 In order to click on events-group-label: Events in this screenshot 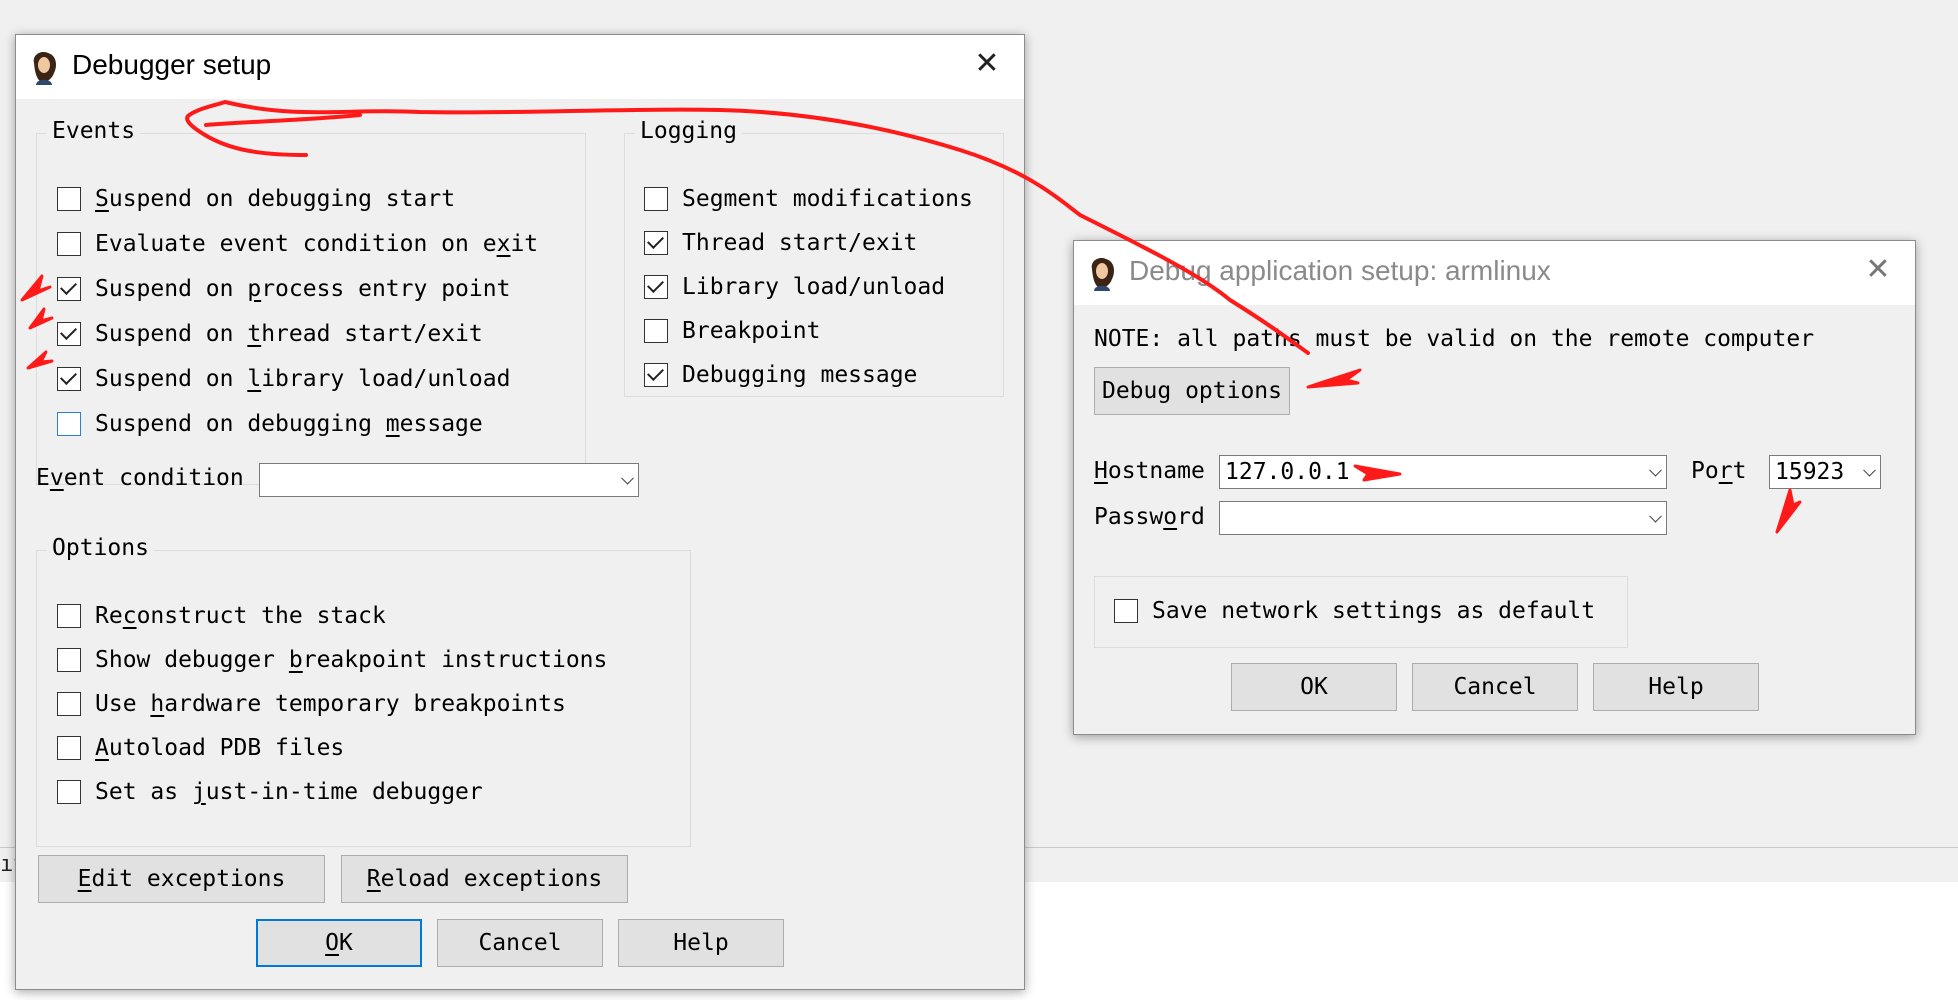, I will do `click(94, 131)`.